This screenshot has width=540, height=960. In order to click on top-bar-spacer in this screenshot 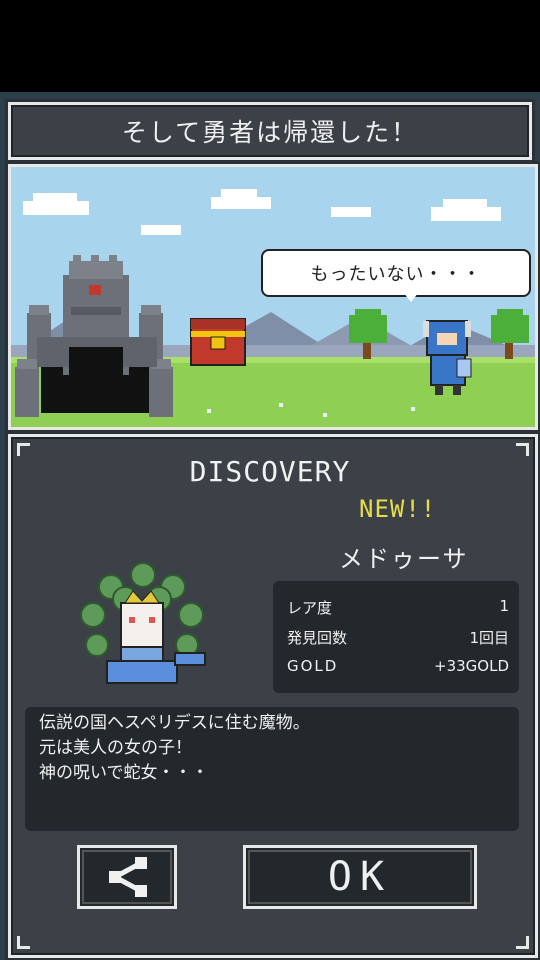, I will do `click(270, 46)`.